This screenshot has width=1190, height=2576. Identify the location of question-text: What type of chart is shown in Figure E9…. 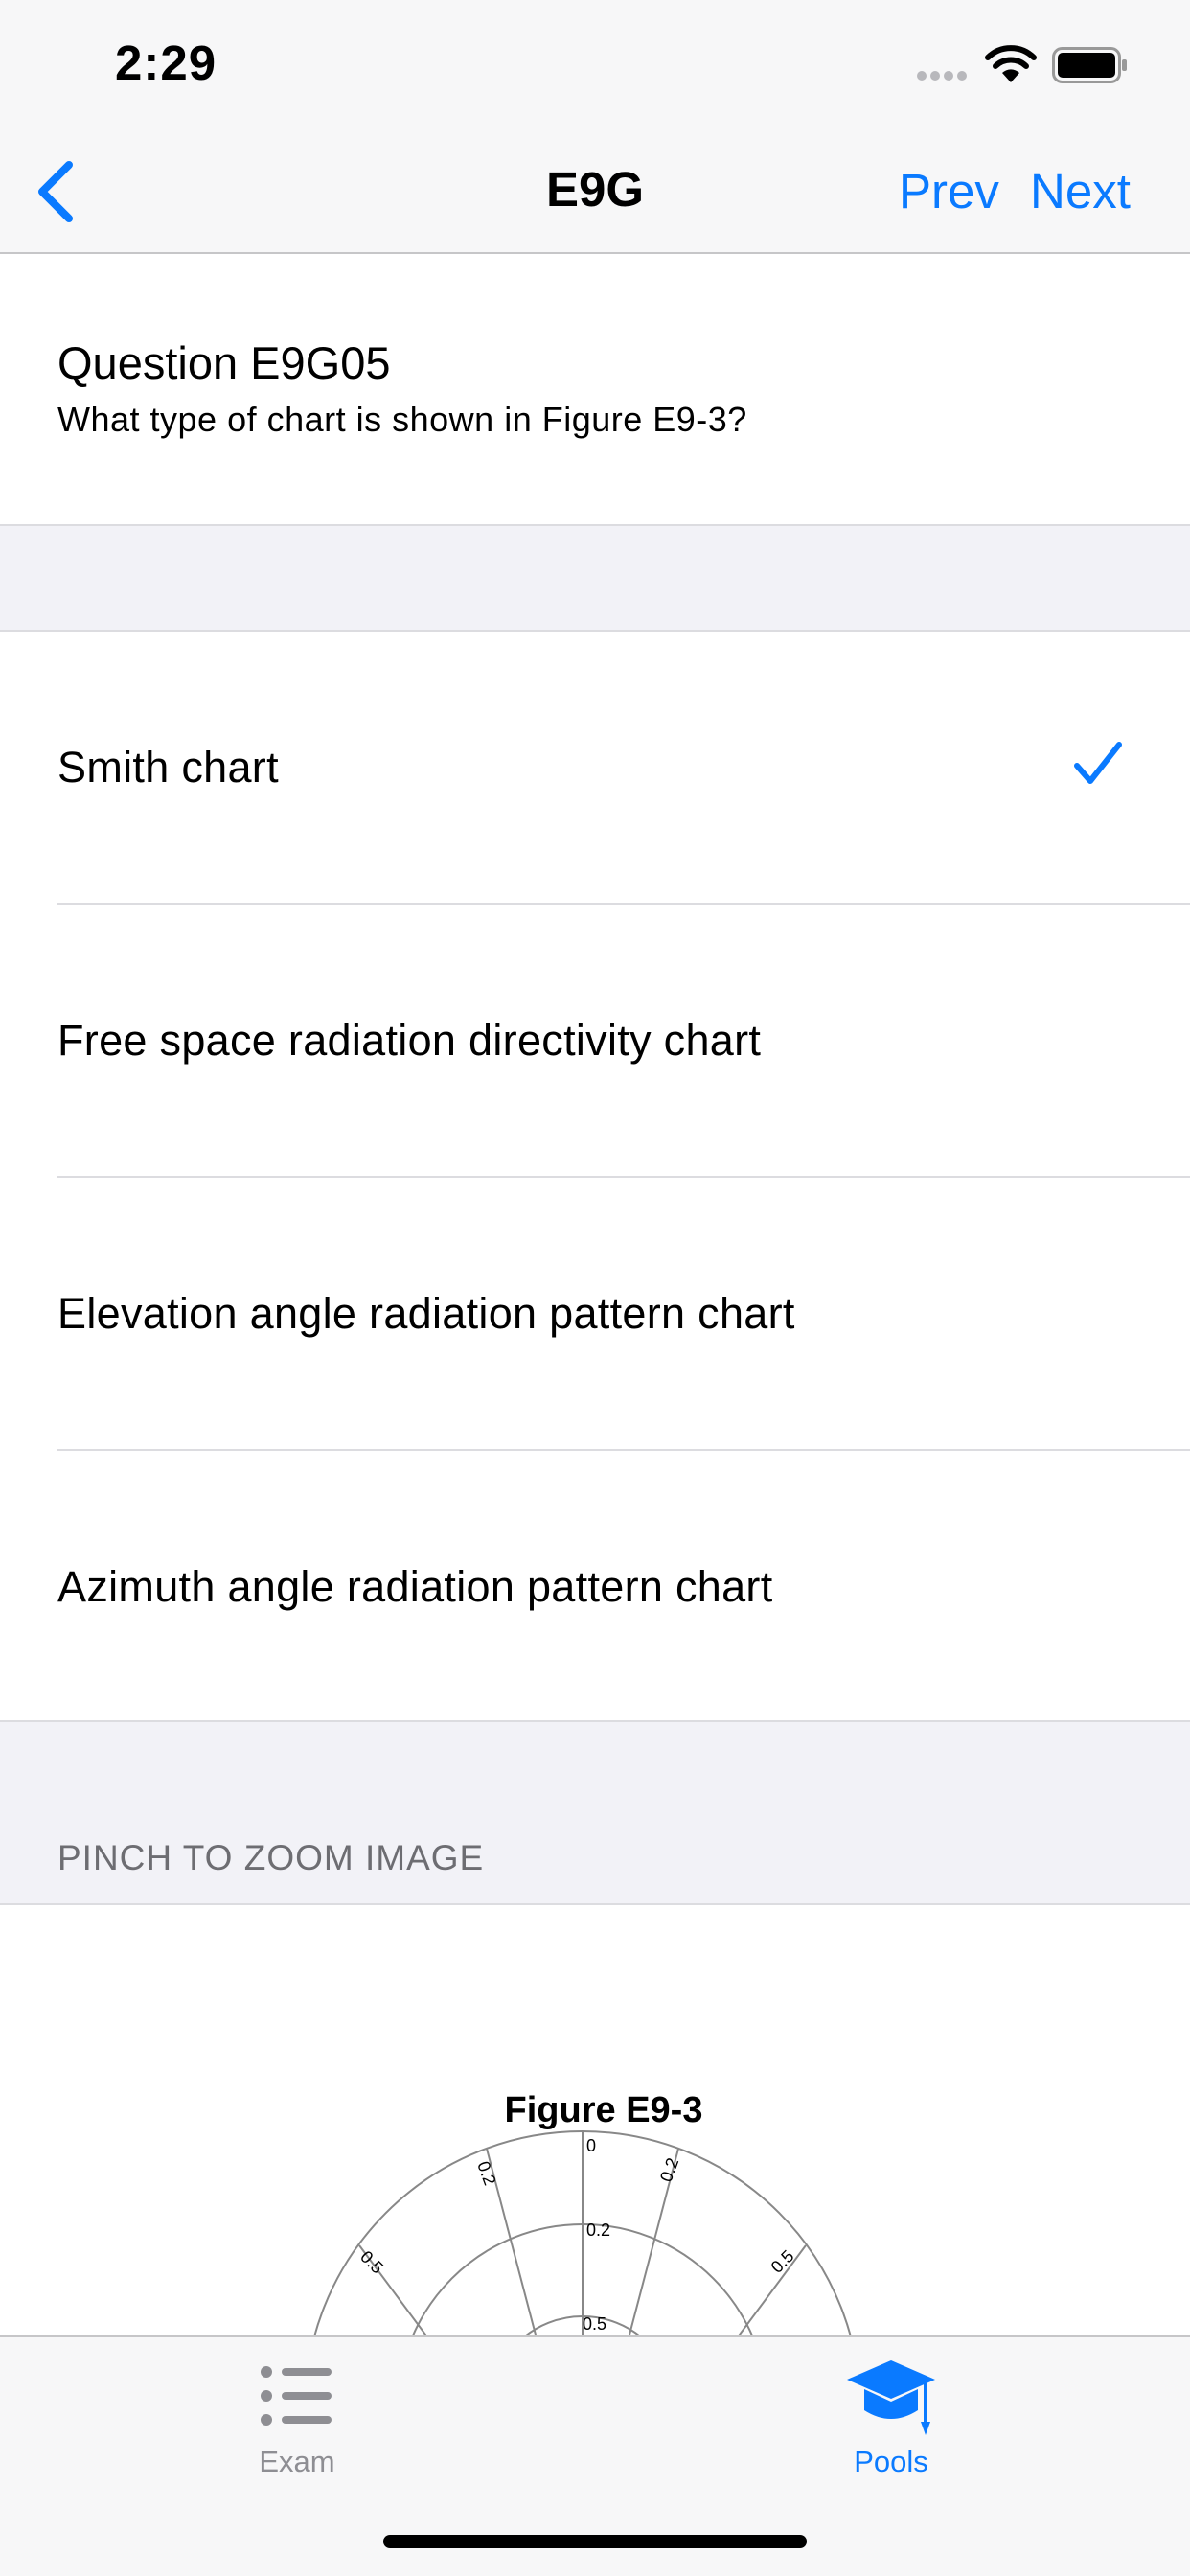
(402, 420).